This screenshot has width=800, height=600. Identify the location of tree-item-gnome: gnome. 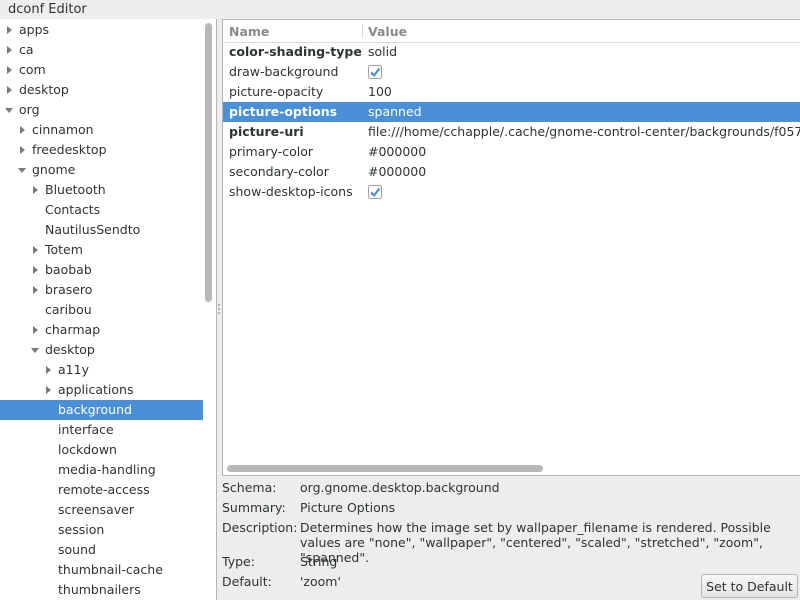
(101, 170).